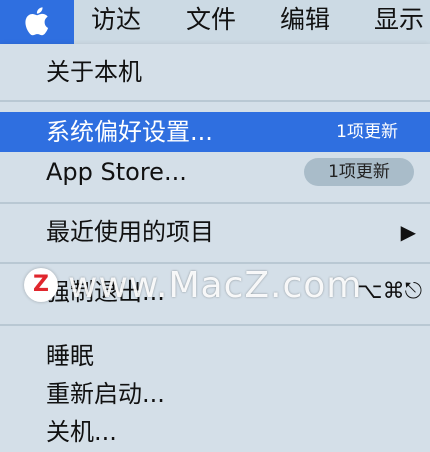  I want to click on menu-view: 显示, so click(399, 20).